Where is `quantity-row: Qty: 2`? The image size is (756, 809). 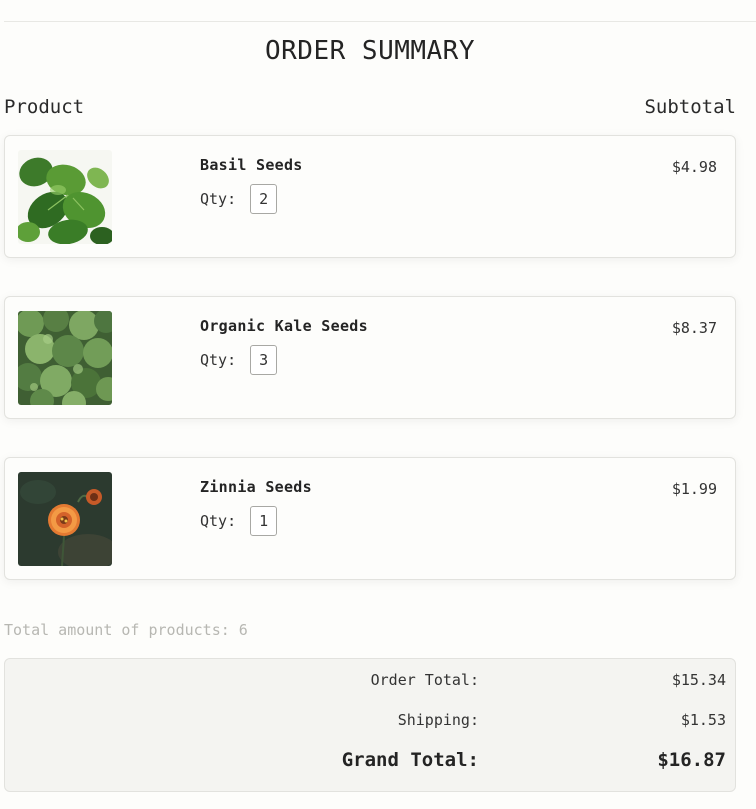
quantity-row: Qty: 2 is located at coordinates (239, 199).